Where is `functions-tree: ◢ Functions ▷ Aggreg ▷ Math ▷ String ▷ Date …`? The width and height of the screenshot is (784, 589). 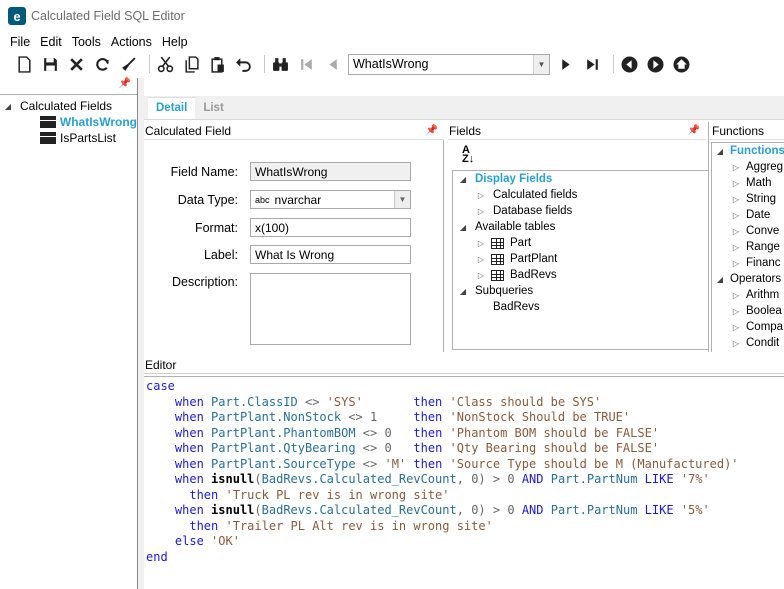 functions-tree: ◢ Functions ▷ Aggreg ▷ Math ▷ String ▷ Date … is located at coordinates (747, 247).